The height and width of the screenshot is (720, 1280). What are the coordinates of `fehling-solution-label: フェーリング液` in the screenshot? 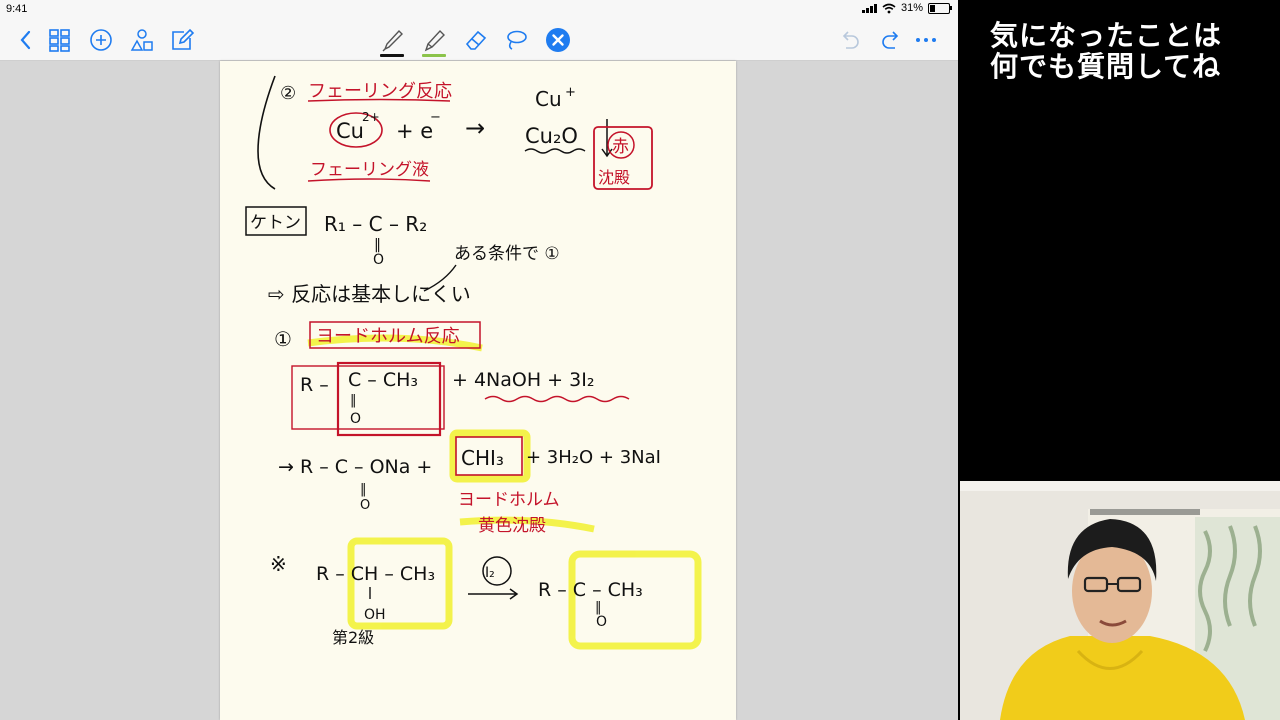 It's located at (369, 170).